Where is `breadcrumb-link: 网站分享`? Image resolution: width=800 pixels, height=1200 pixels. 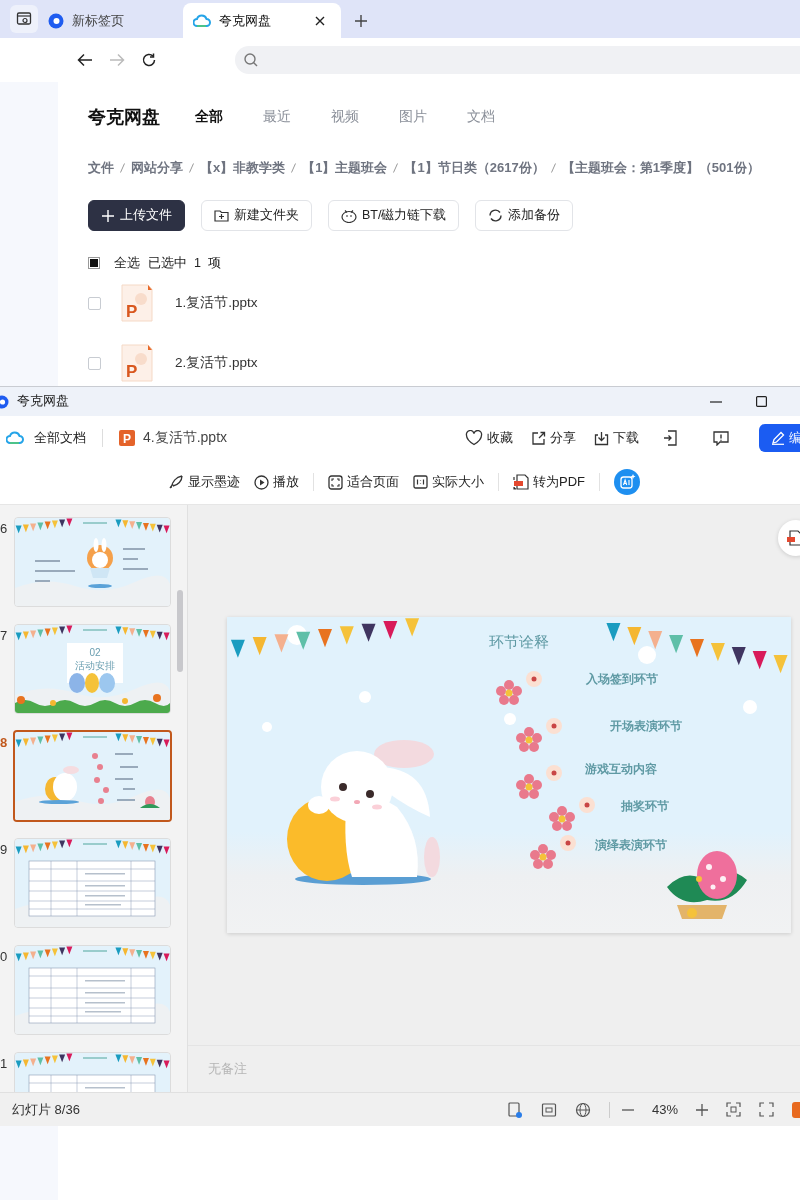
breadcrumb-link: 网站分享 is located at coordinates (157, 168).